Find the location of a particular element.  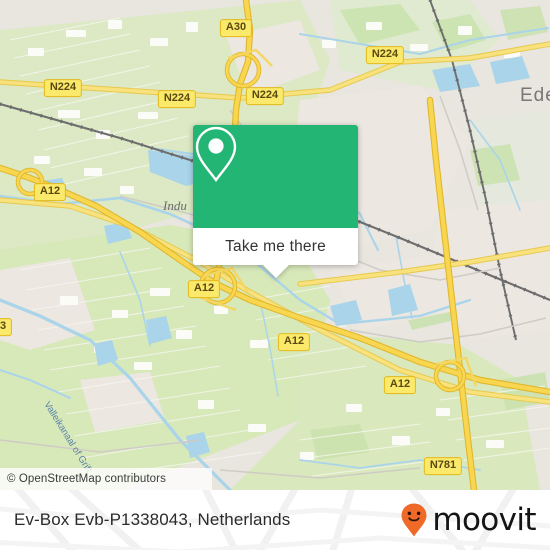

moovit-smiley-pin-icon is located at coordinates (414, 520).